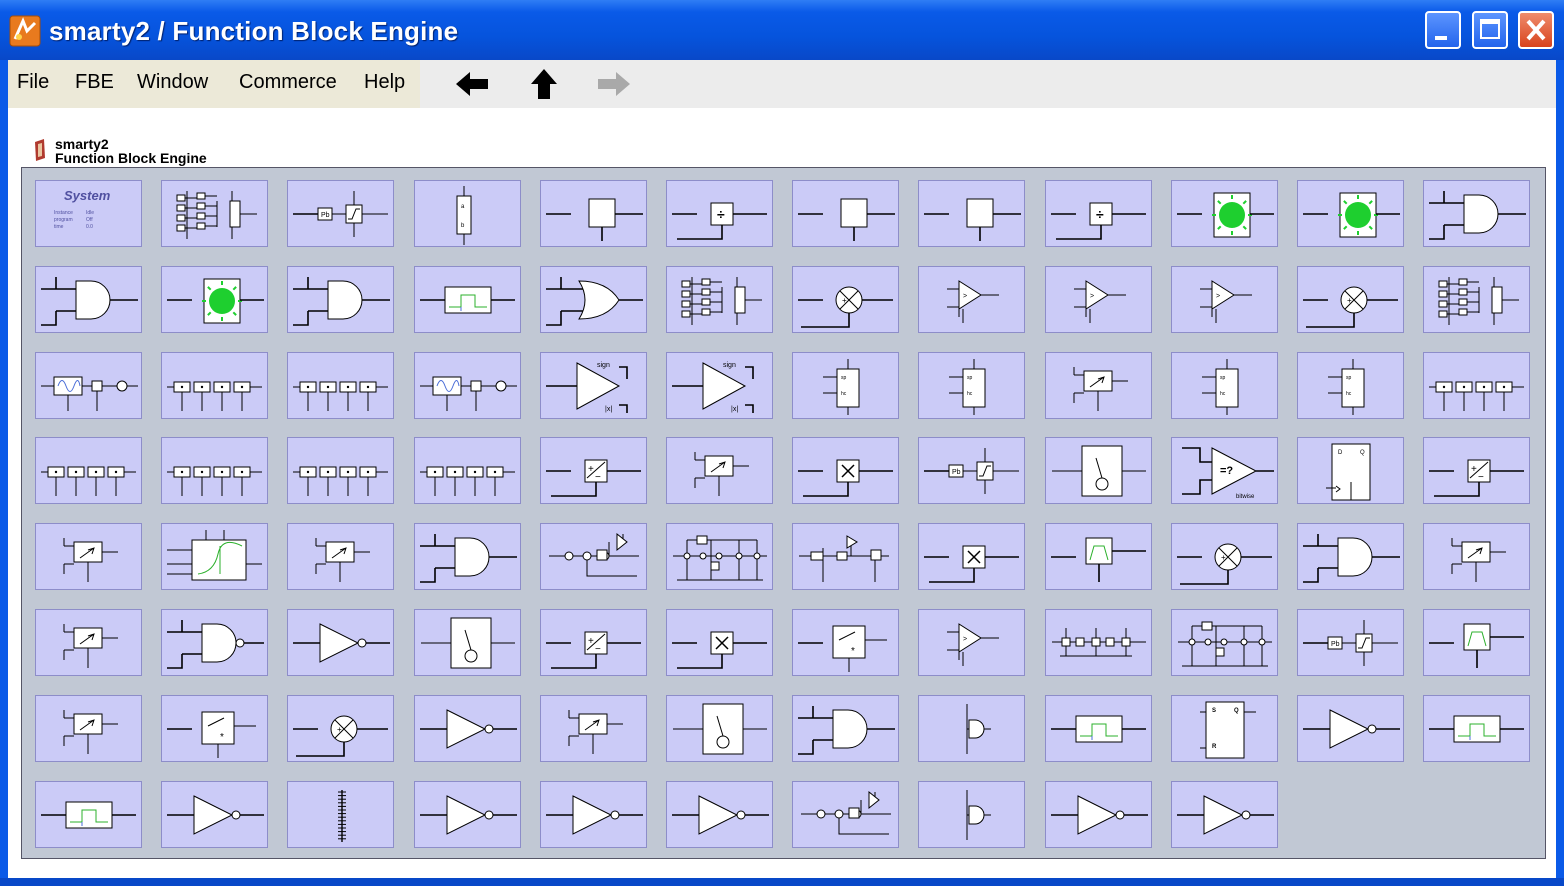 The height and width of the screenshot is (886, 1564). Describe the element at coordinates (214, 642) in the screenshot. I see `block-nand` at that location.